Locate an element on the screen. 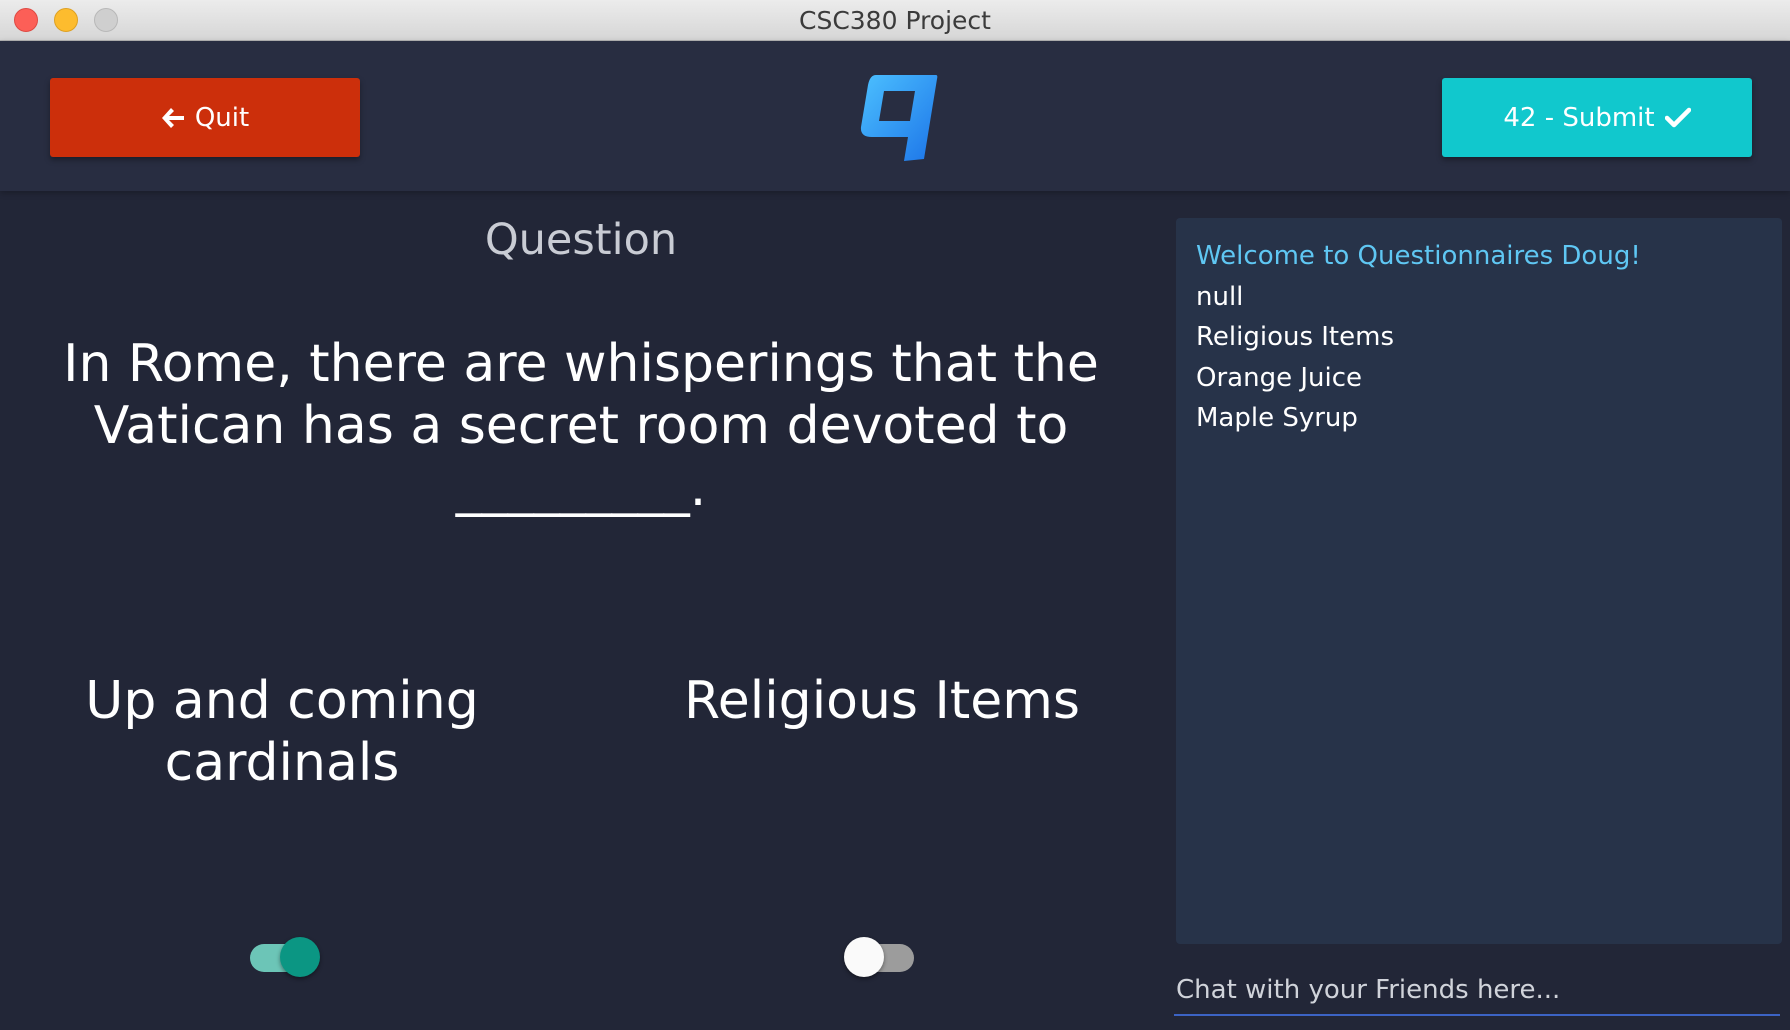 The height and width of the screenshot is (1030, 1790). checkmark-icon is located at coordinates (1677, 118).